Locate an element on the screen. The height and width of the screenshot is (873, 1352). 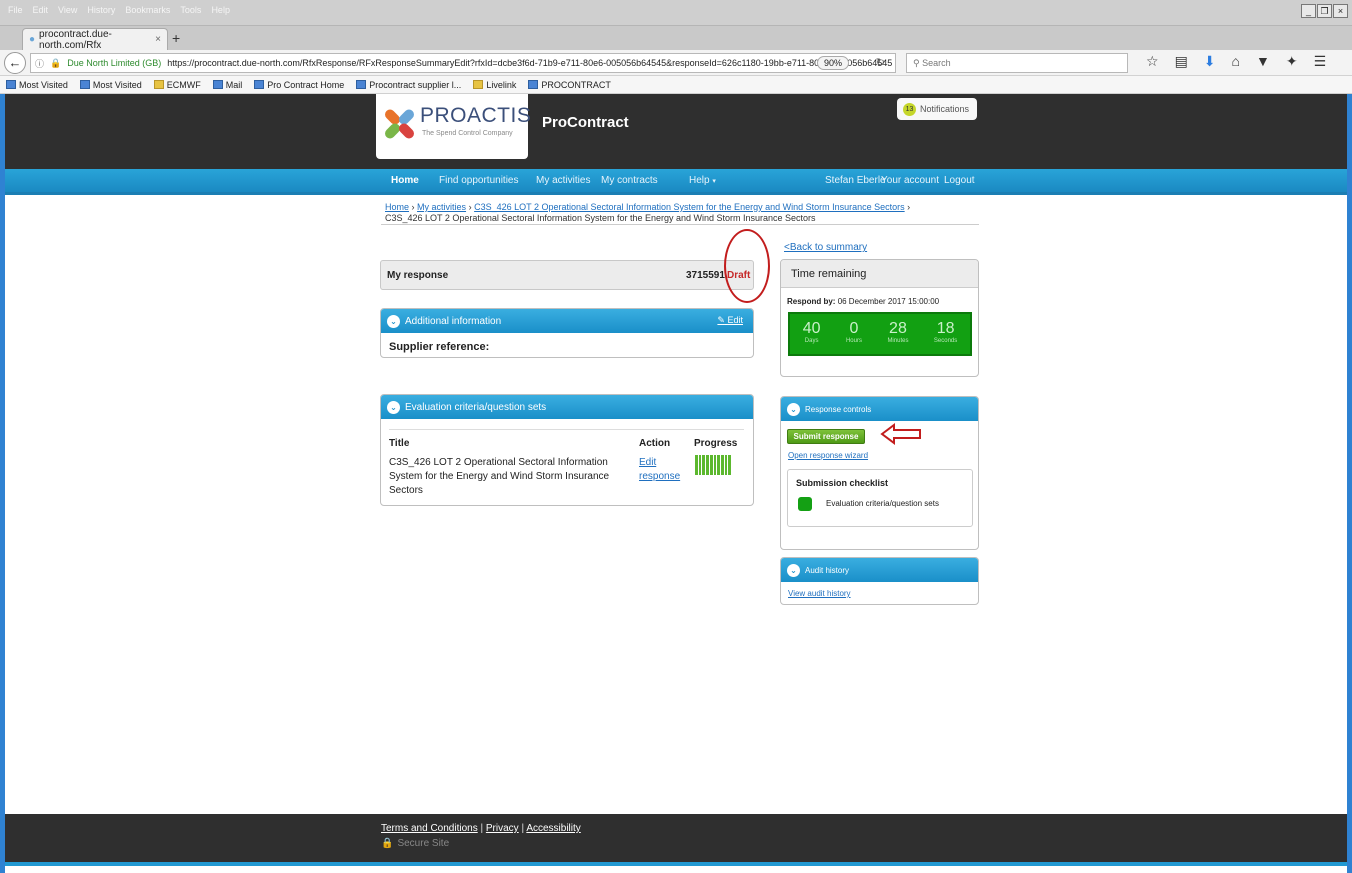
pocket-icon: ▼ is located at coordinates (1263, 61).